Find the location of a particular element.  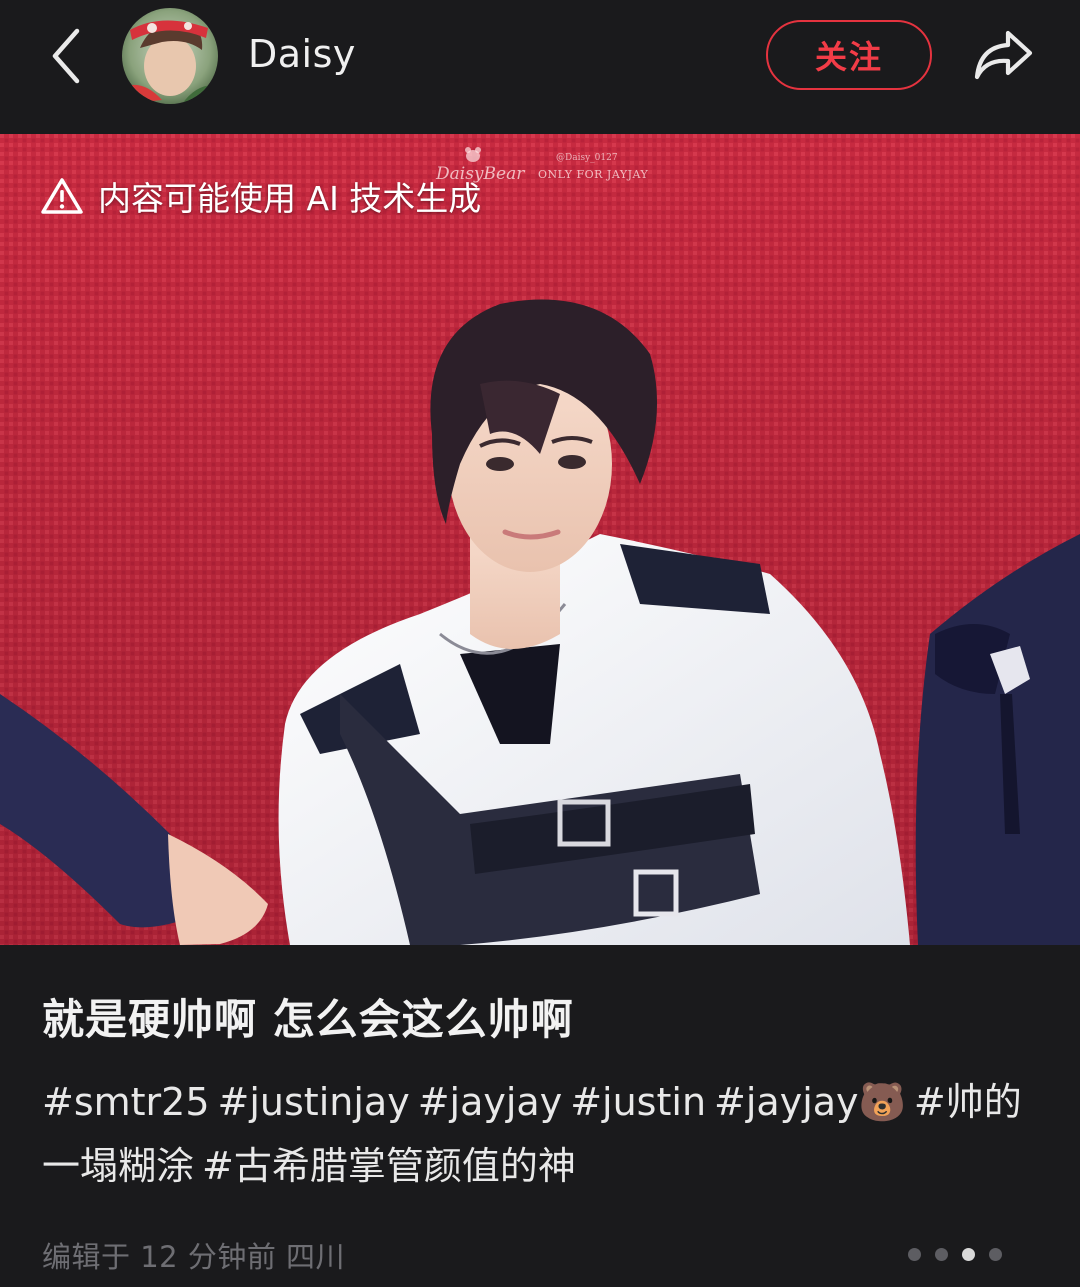

back-button is located at coordinates (66, 56).